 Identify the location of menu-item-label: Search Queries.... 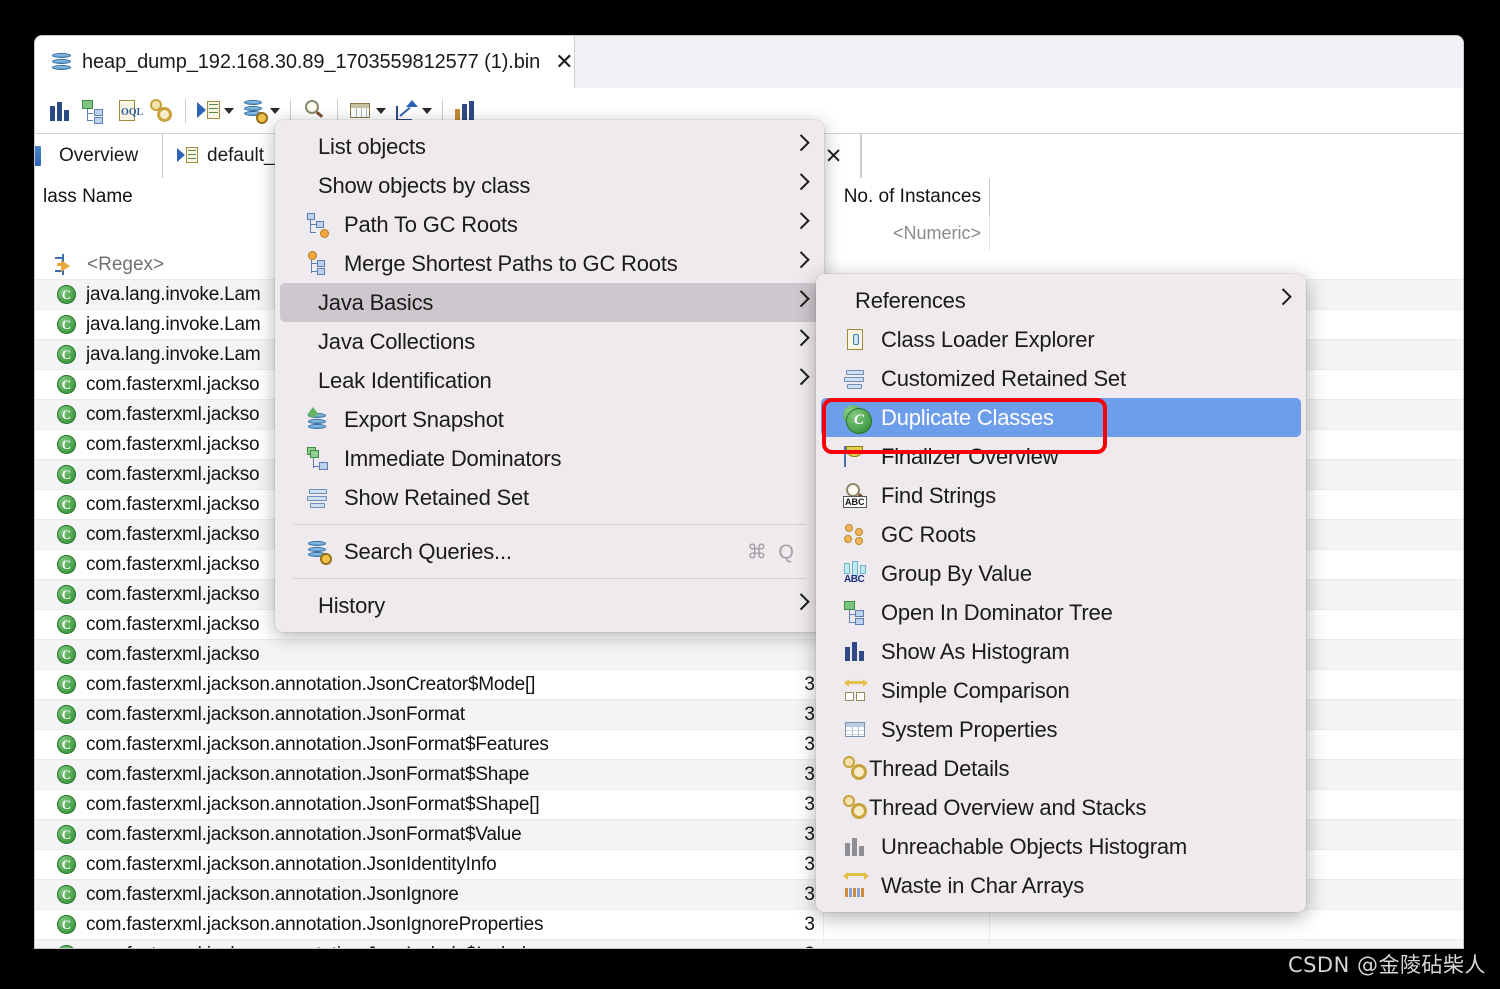
(428, 551).